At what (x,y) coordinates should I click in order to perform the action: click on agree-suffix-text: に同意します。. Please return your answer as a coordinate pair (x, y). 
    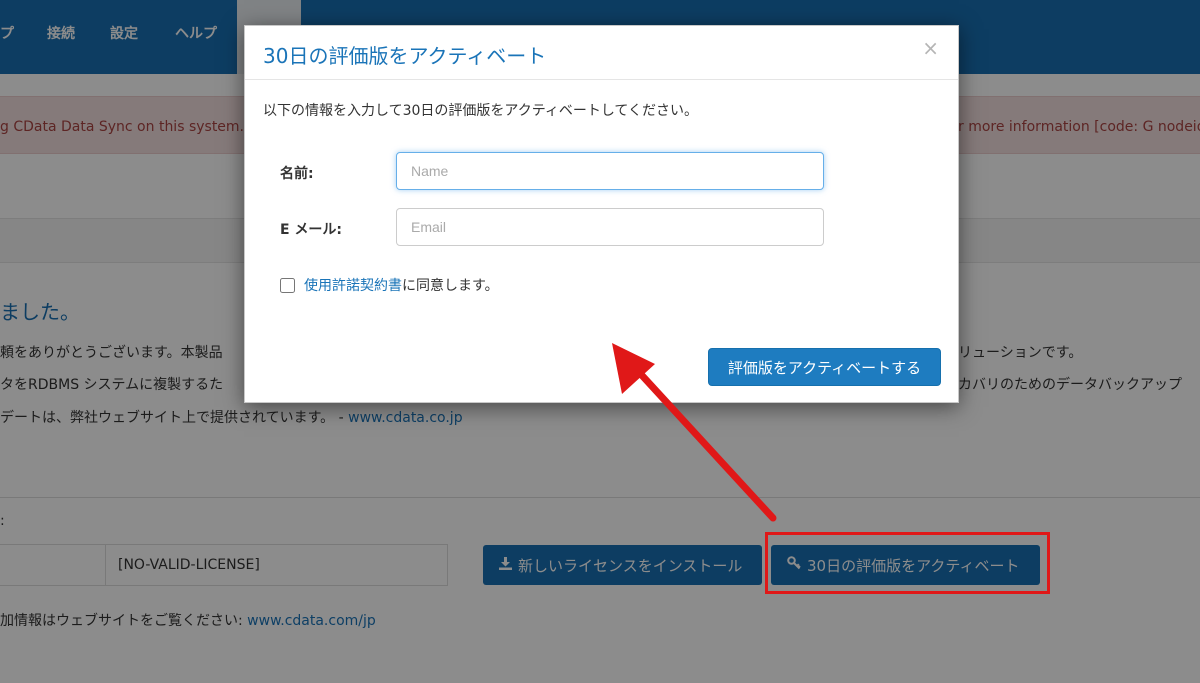
    Looking at the image, I should click on (450, 286).